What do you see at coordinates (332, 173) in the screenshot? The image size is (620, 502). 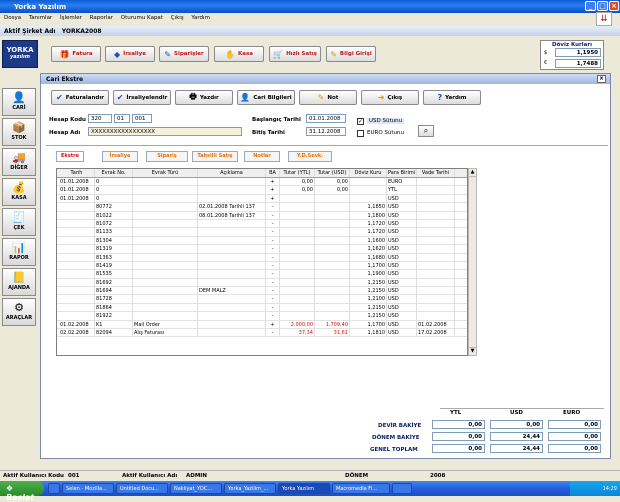 I see `column-header-tutar-usd: Tutar (USD)` at bounding box center [332, 173].